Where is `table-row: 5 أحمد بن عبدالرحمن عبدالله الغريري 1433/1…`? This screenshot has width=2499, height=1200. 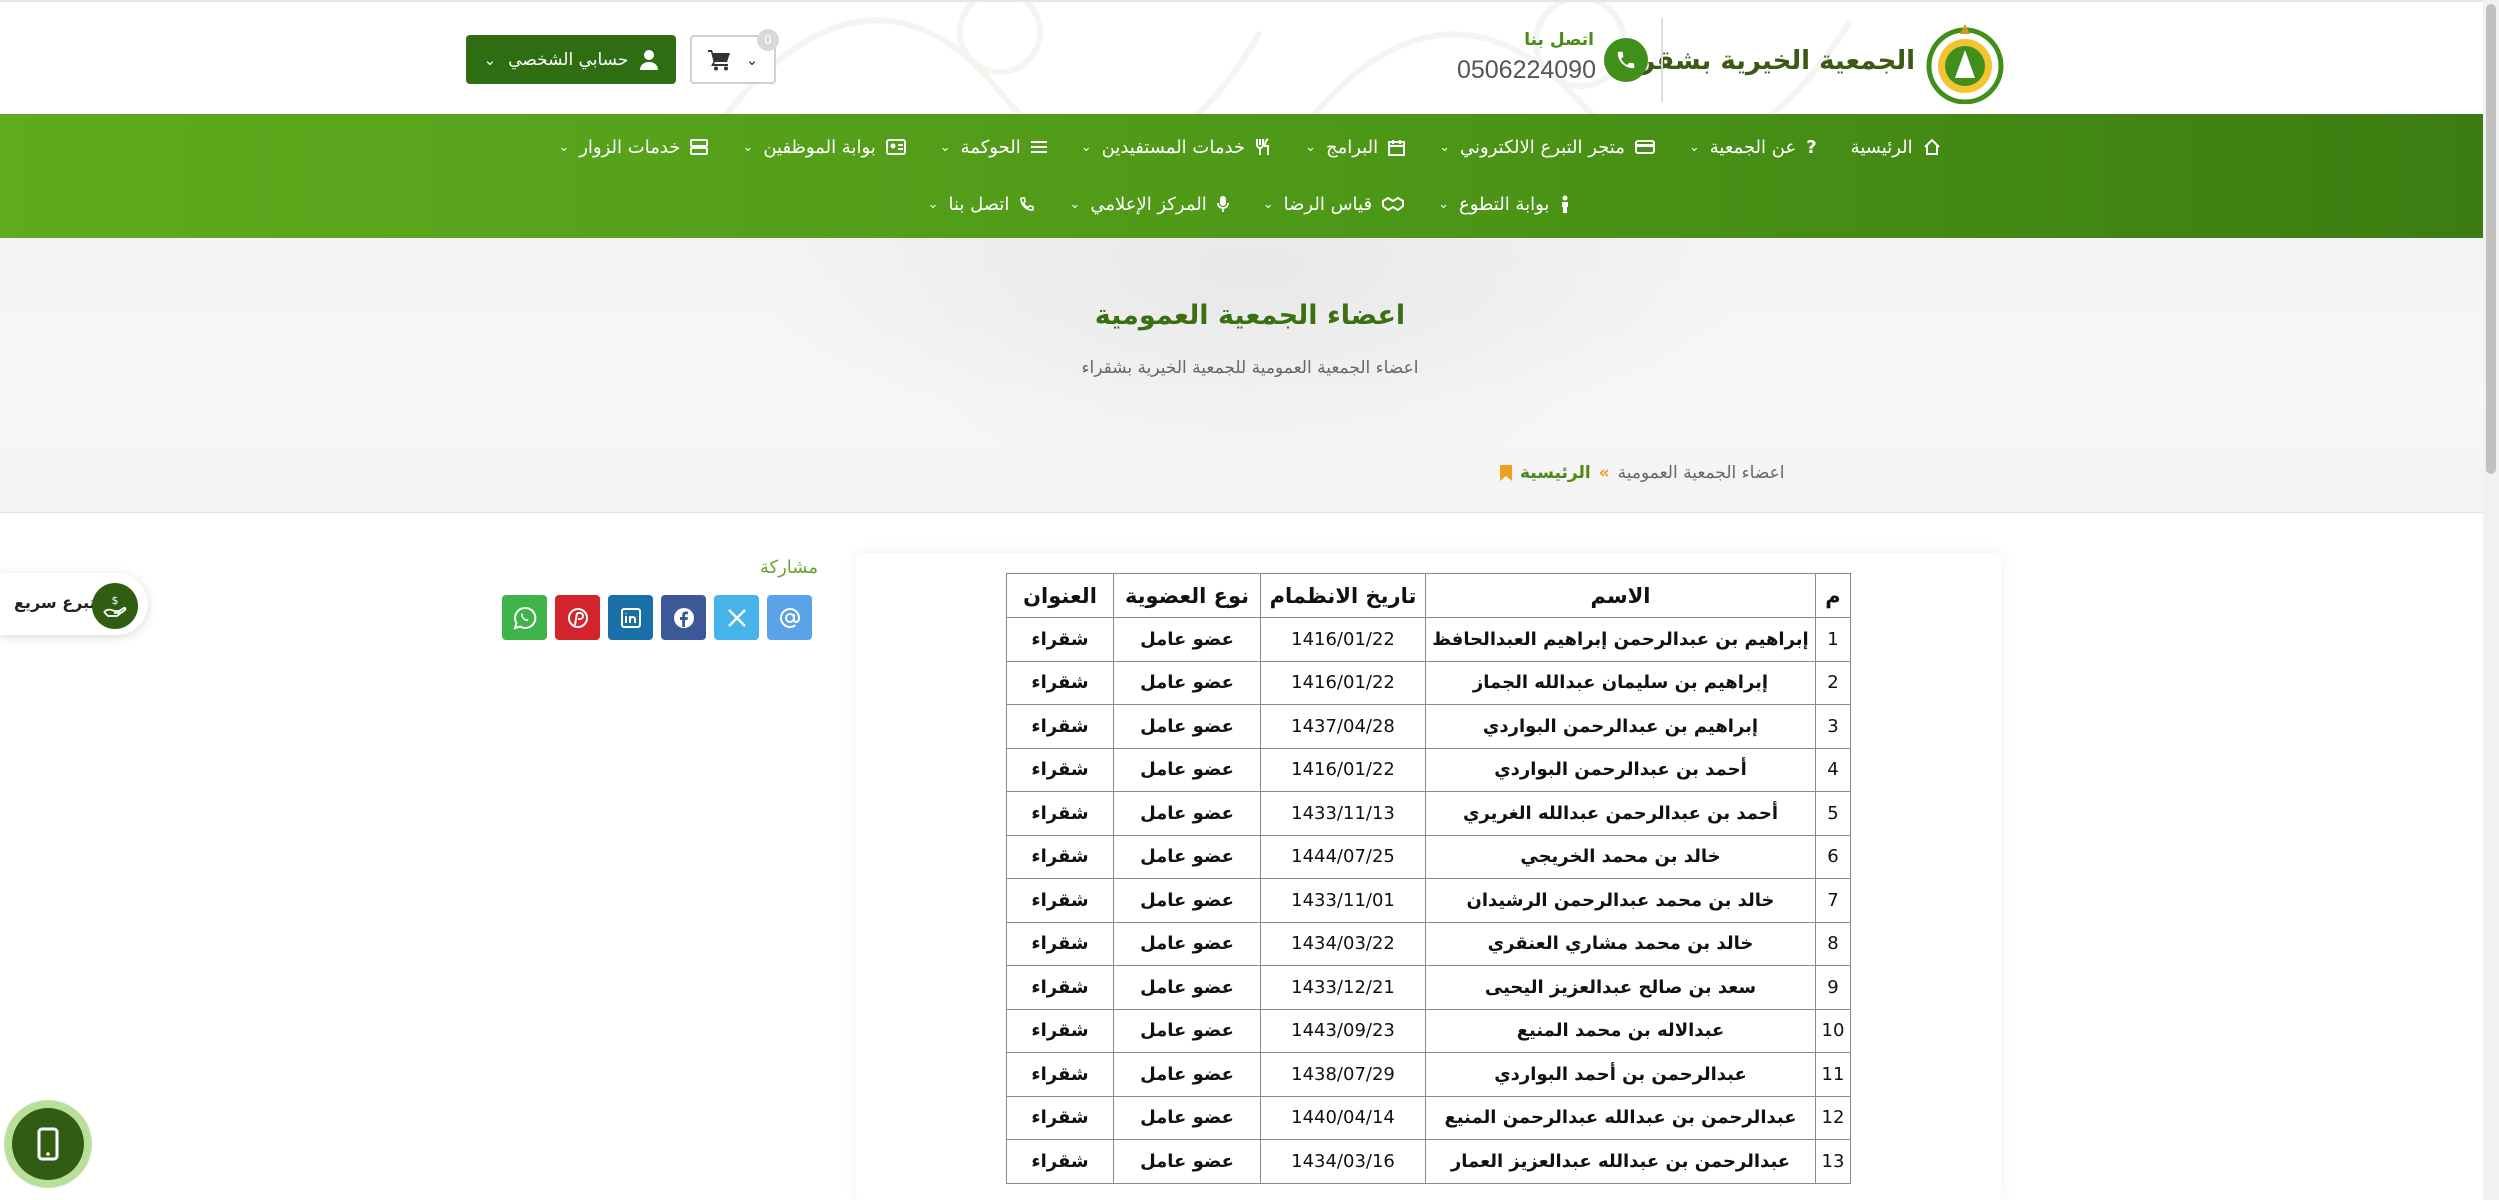
table-row: 5 أحمد بن عبدالرحمن عبدالله الغريري 1433/1… is located at coordinates (1428, 813).